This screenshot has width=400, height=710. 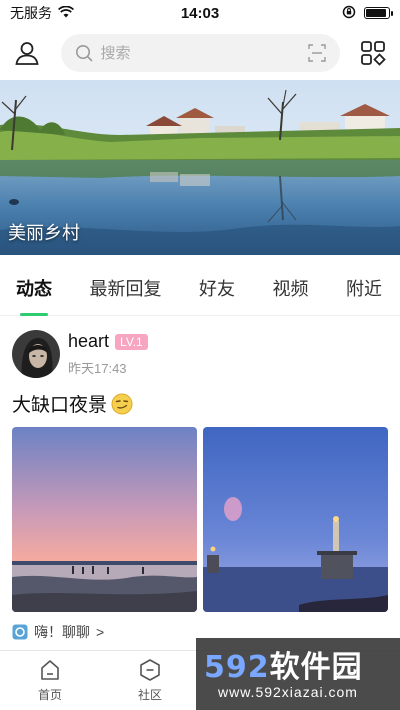 What do you see at coordinates (200, 403) in the screenshot?
I see `post-text: 大缺口夜景` at bounding box center [200, 403].